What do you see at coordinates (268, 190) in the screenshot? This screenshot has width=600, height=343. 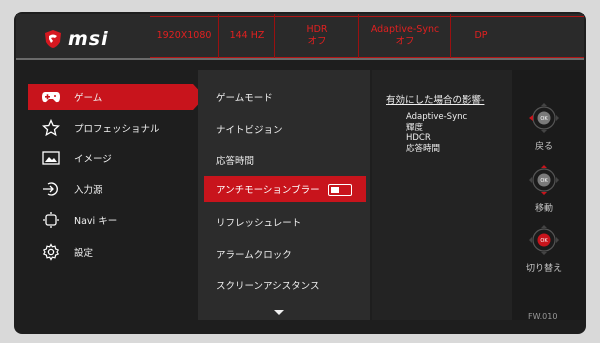 I see `submenu-item-label: アンチモーションブラー` at bounding box center [268, 190].